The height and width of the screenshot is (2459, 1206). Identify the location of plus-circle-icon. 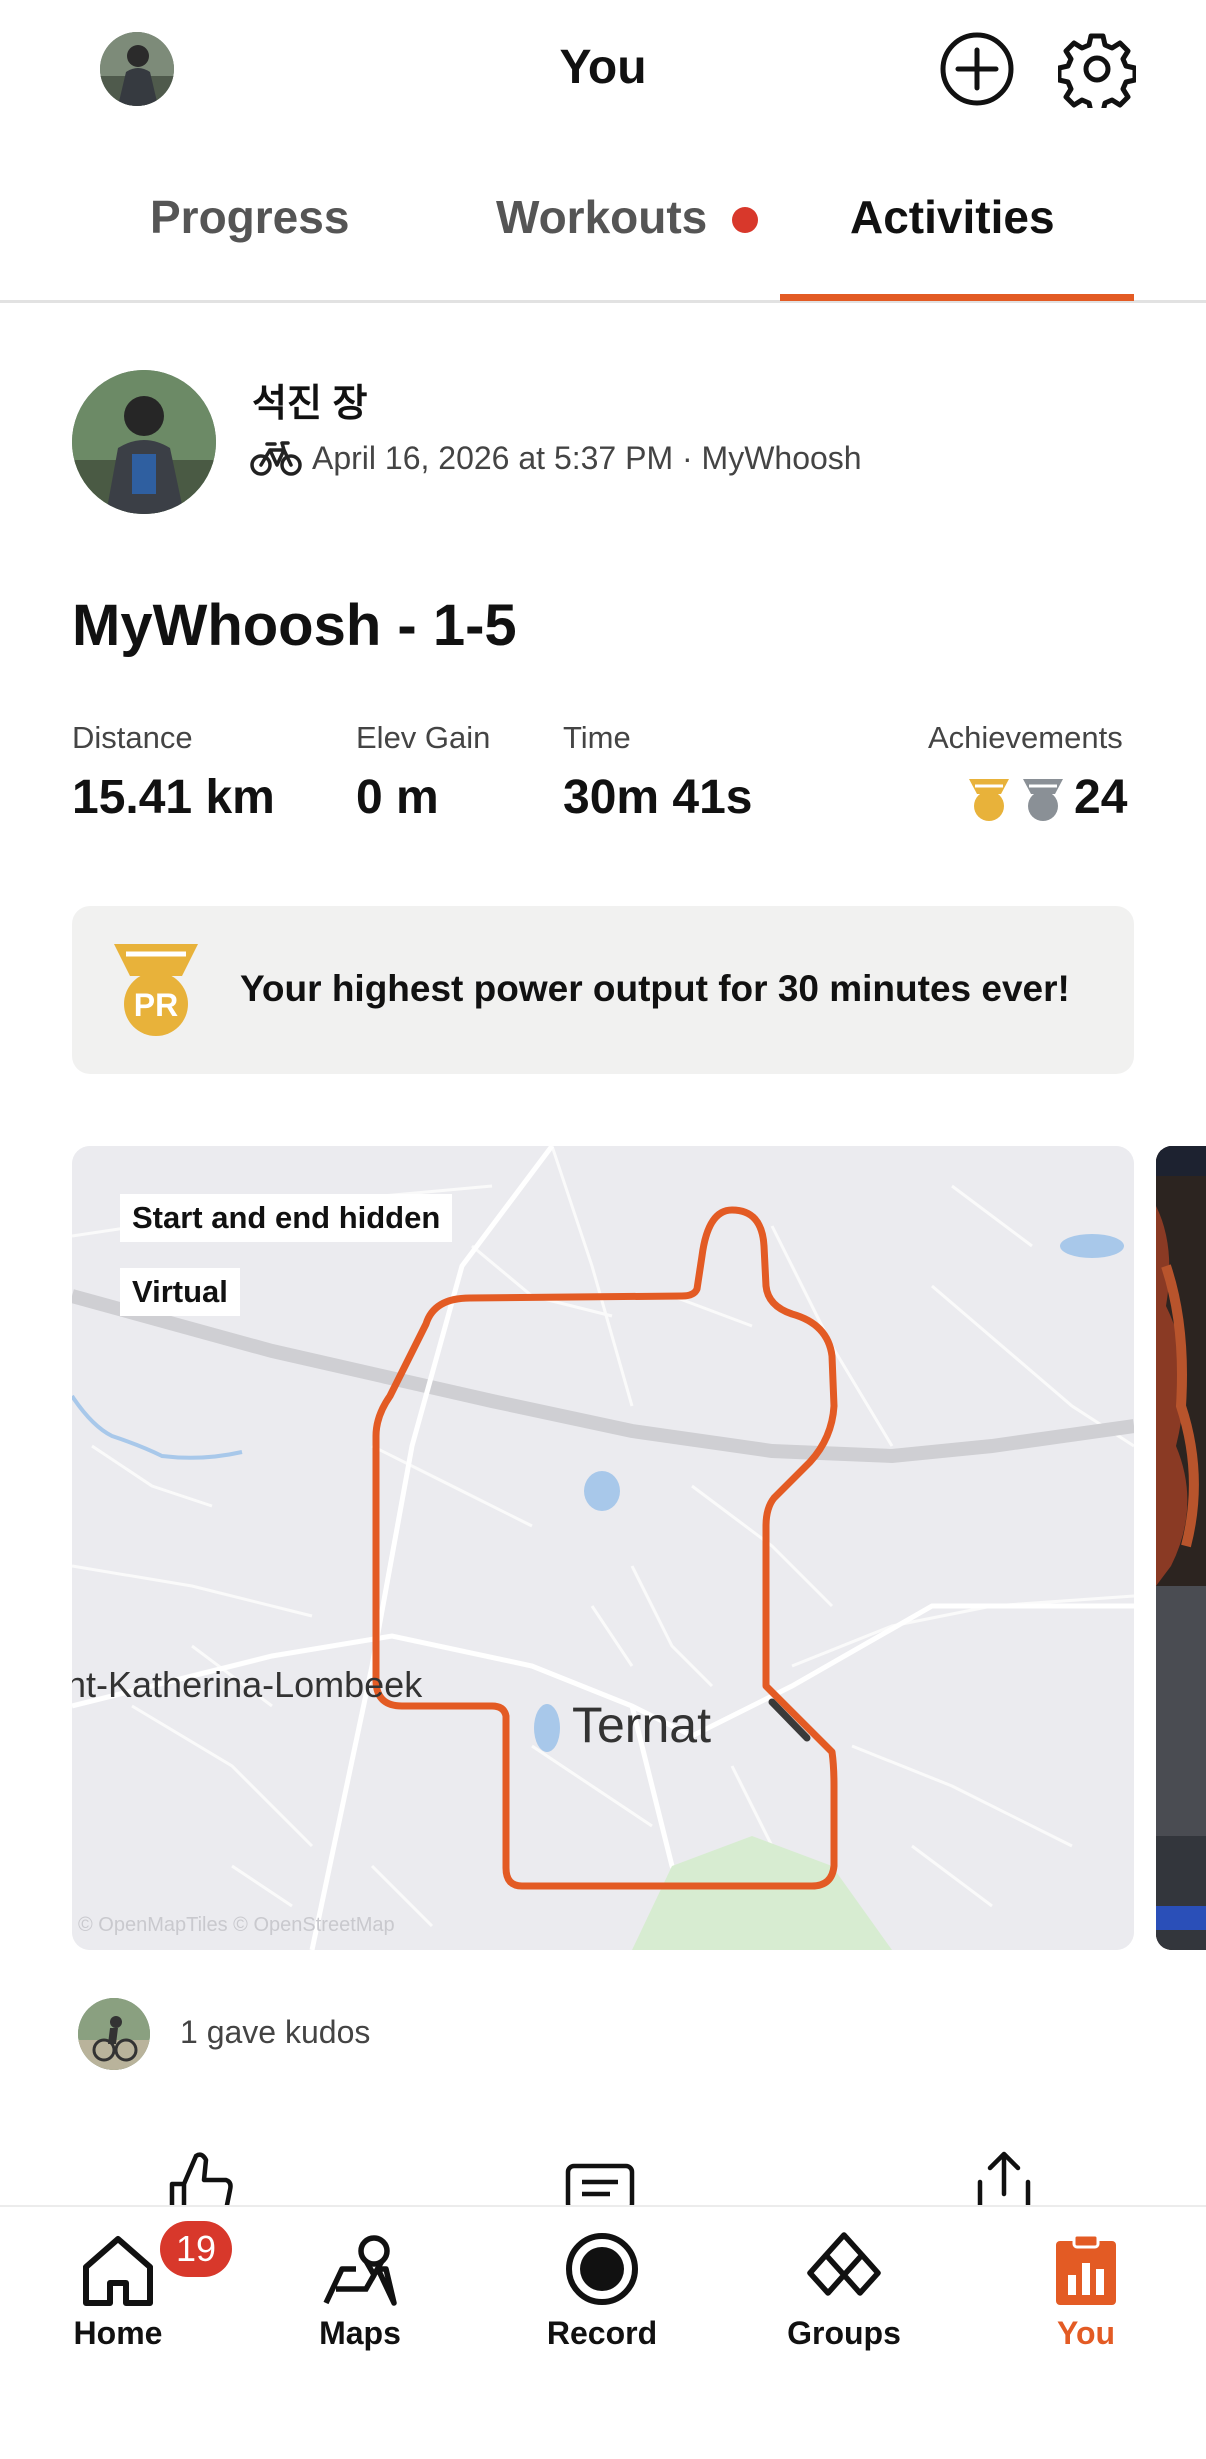
(977, 69).